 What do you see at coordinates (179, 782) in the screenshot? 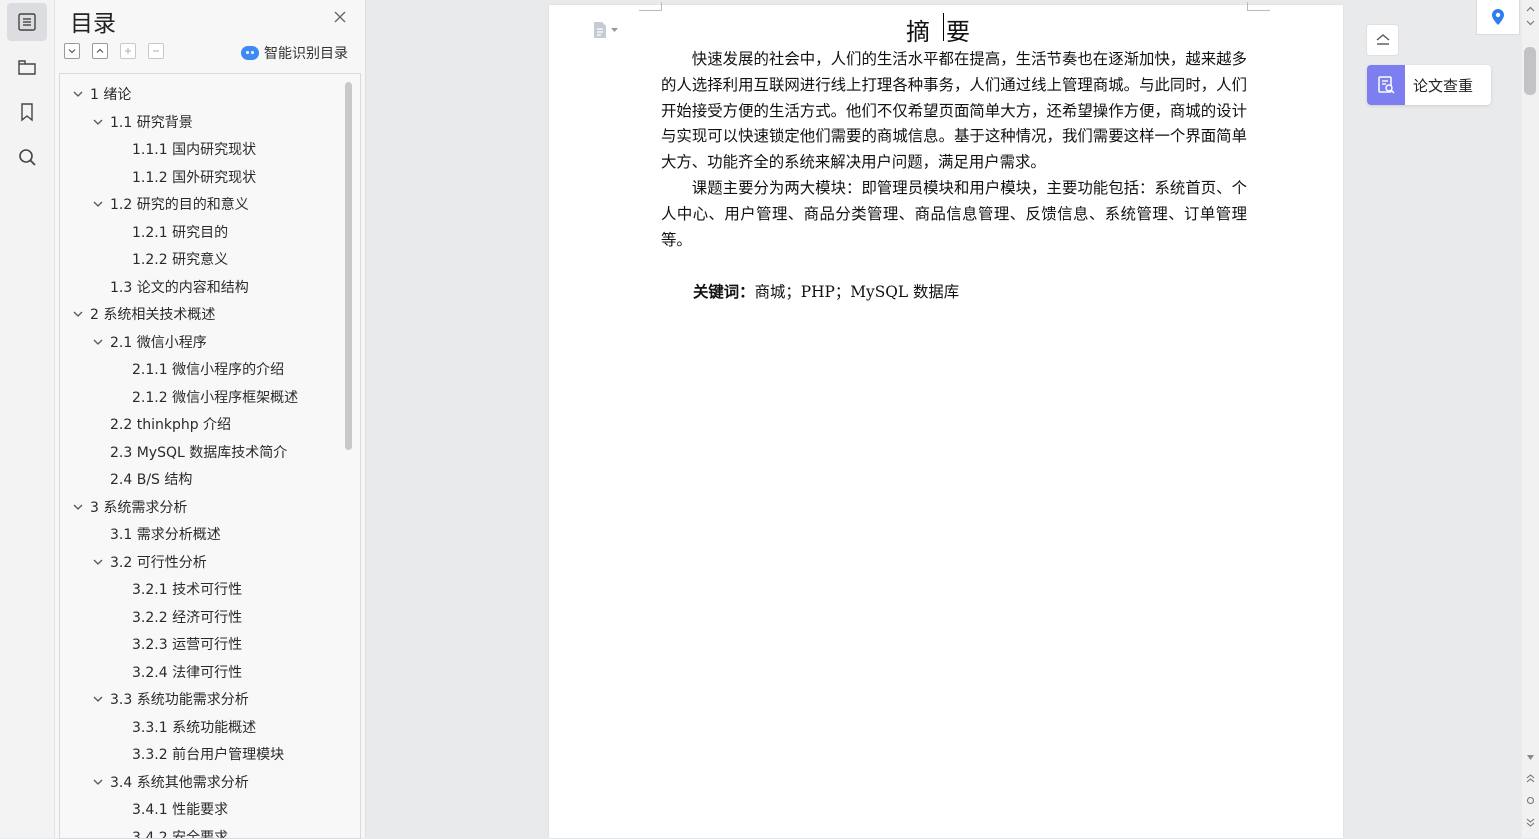
I see `toc-item-label: 3.4 系统其他需求分析` at bounding box center [179, 782].